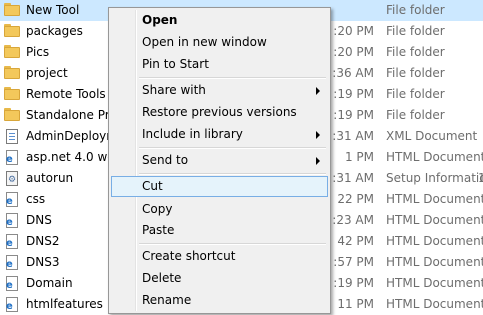 This screenshot has height=315, width=483. What do you see at coordinates (47, 73) in the screenshot?
I see `file-name: project` at bounding box center [47, 73].